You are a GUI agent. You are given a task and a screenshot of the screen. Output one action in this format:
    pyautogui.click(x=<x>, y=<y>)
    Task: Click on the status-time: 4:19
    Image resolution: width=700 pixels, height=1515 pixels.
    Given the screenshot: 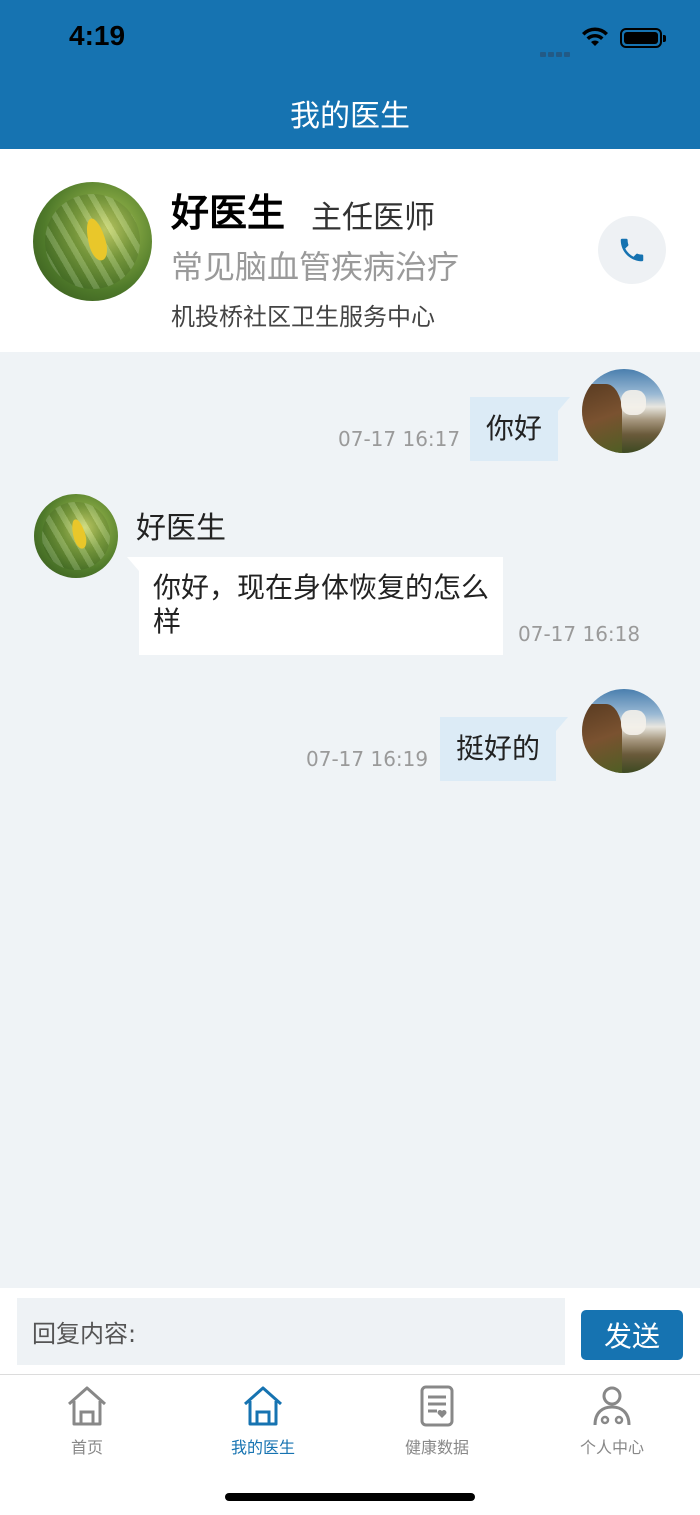 What is the action you would take?
    pyautogui.click(x=97, y=35)
    